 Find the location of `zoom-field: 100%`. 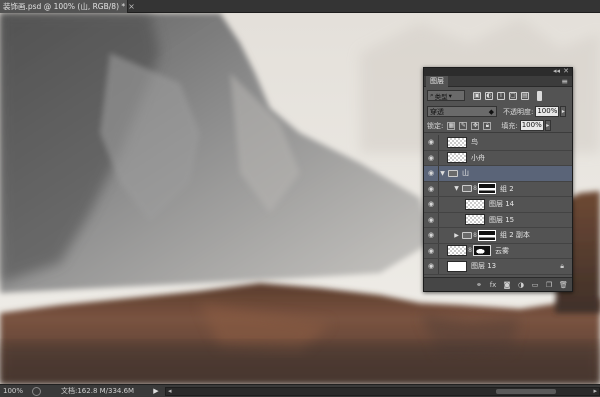

zoom-field: 100% is located at coordinates (14, 391).